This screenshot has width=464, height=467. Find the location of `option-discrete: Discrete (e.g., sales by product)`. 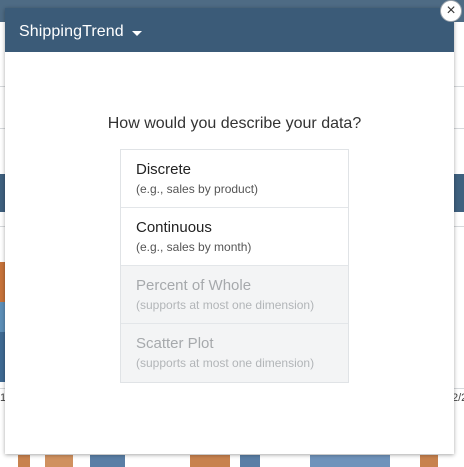

option-discrete: Discrete (e.g., sales by product) is located at coordinates (234, 179).